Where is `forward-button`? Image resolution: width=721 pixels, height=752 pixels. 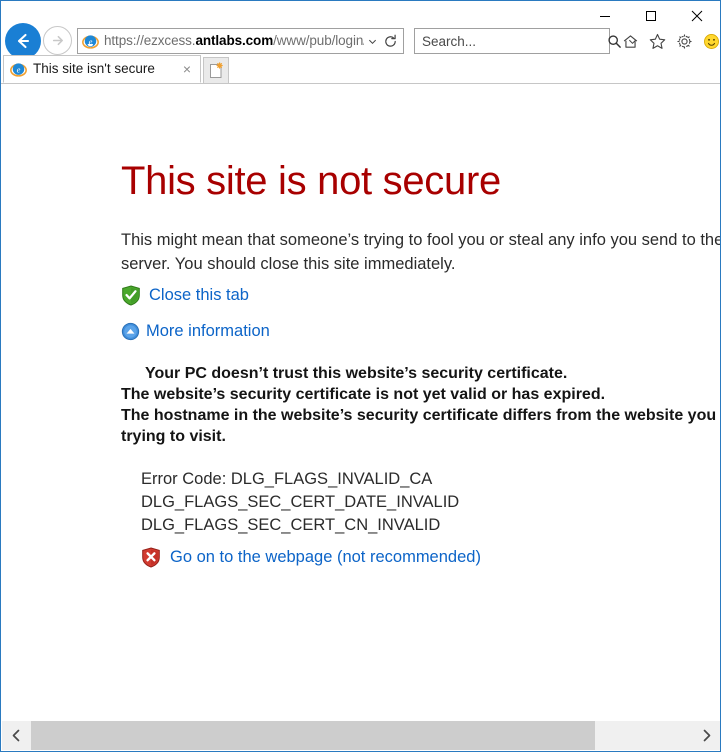
forward-button is located at coordinates (57, 40).